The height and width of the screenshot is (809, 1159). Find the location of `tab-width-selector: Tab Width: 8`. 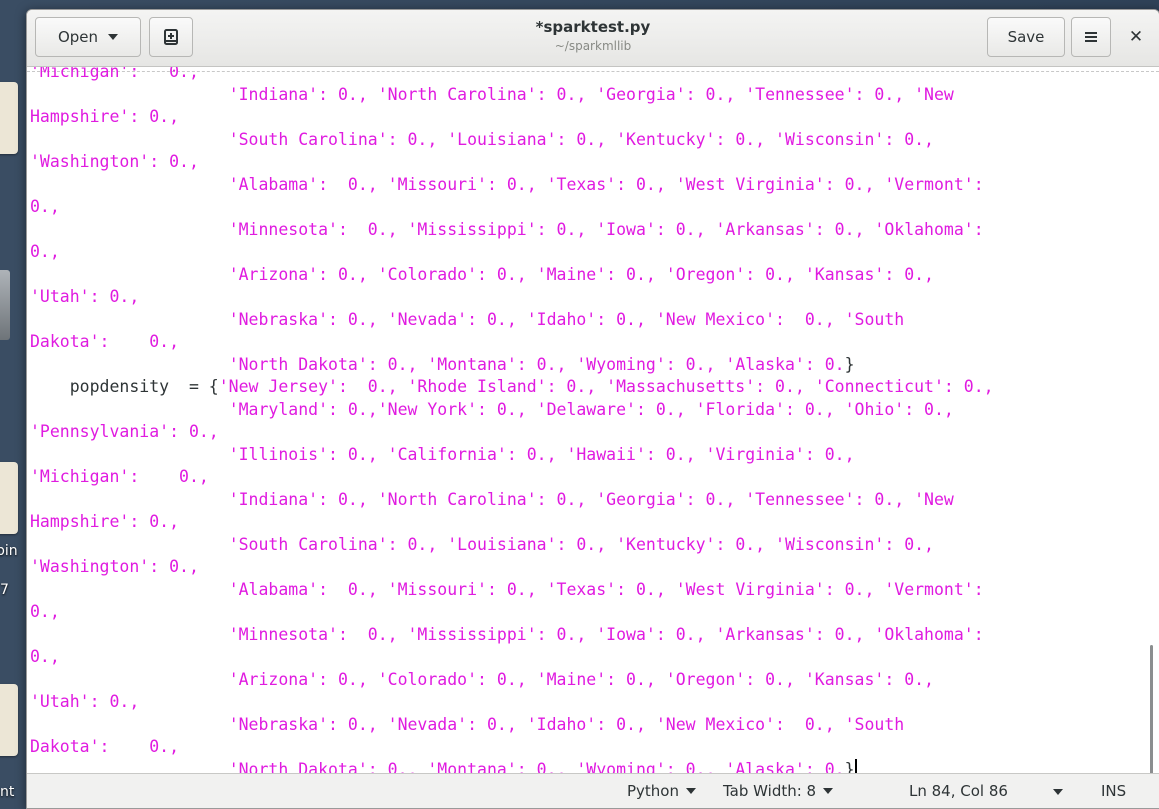

tab-width-selector: Tab Width: 8 is located at coordinates (778, 791).